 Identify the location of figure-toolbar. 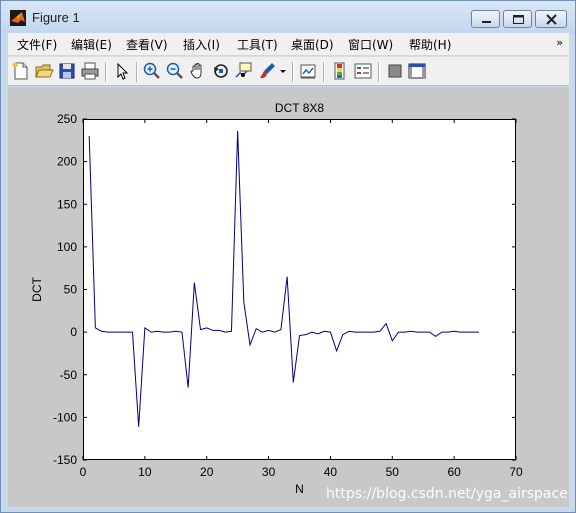
(288, 71).